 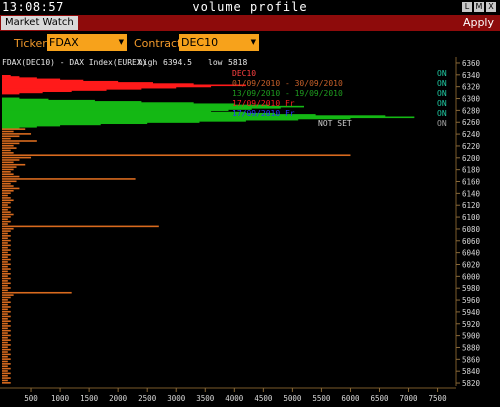 I want to click on volume-tick-label: 2500, so click(x=147, y=398).